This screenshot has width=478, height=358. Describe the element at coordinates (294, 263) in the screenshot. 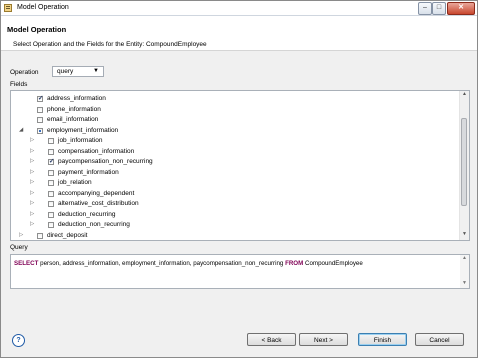

I see `sql-from-keyword: FROM` at that location.